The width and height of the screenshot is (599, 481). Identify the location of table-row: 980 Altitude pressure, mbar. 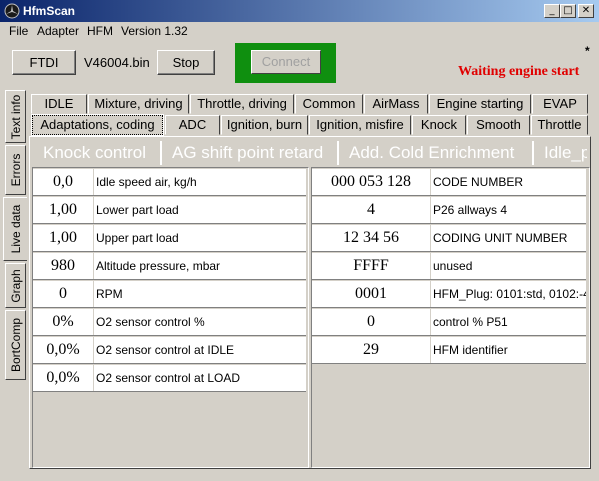
(169, 266).